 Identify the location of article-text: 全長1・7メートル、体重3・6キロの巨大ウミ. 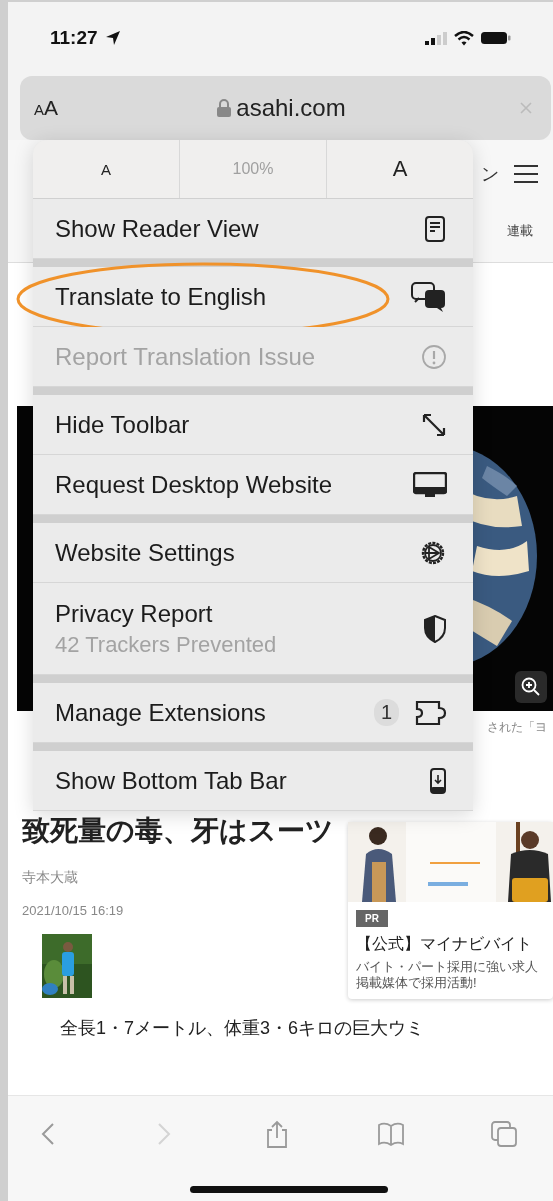
(243, 1028).